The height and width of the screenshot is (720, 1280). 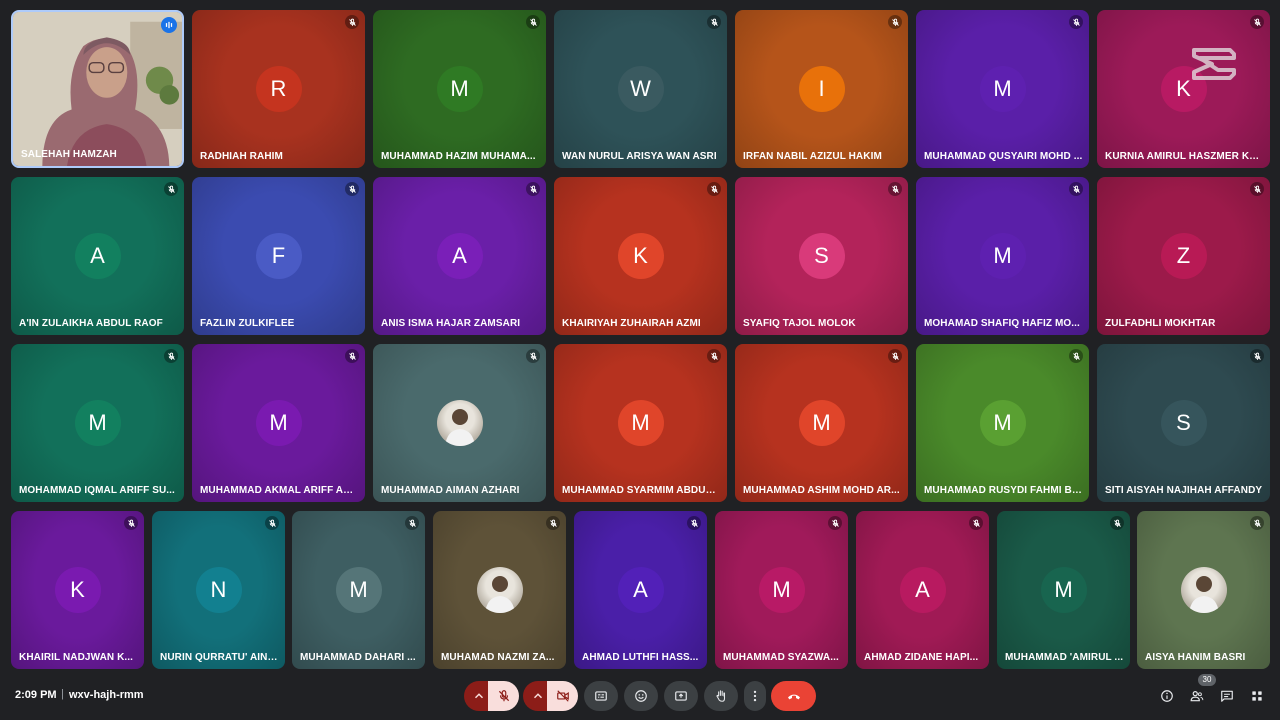 What do you see at coordinates (799, 323) in the screenshot?
I see `participant-name: SYAFIQ TAJOL MOLOK` at bounding box center [799, 323].